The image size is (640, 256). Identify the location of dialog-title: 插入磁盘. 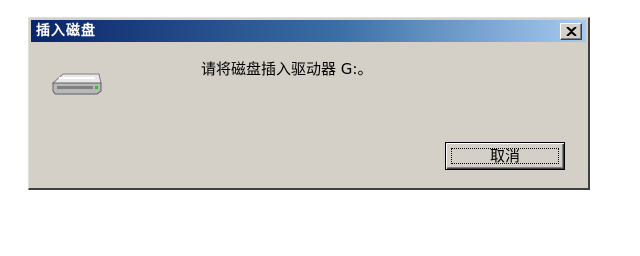
(66, 31).